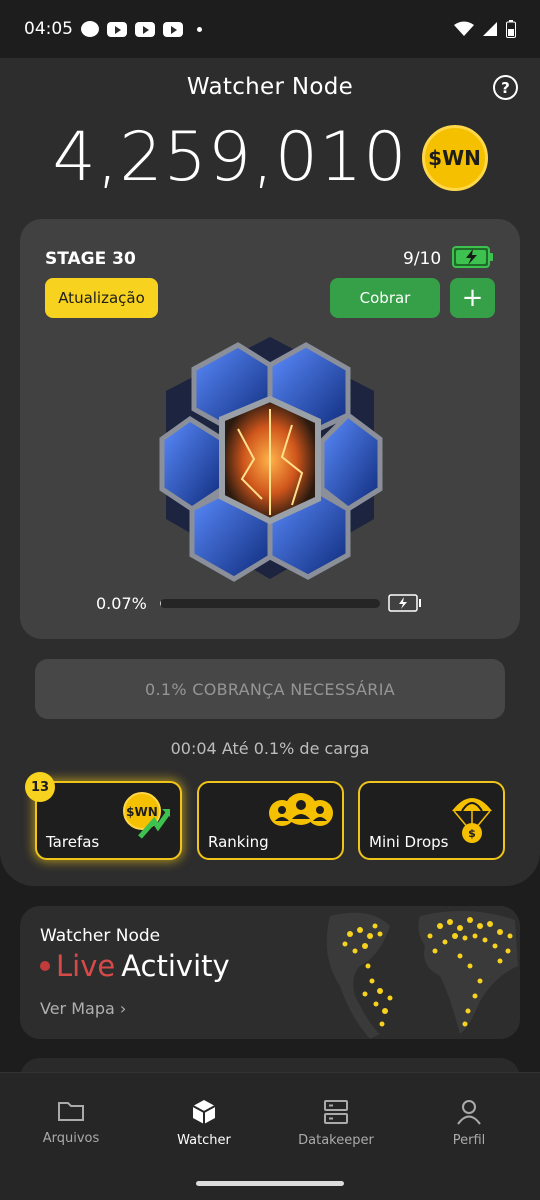  Describe the element at coordinates (40, 787) in the screenshot. I see `tasks-count-badge: 13` at that location.